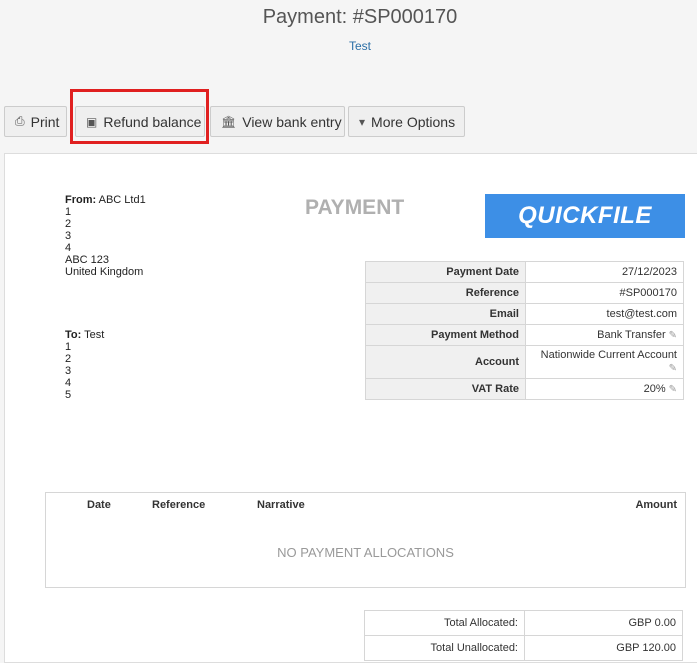  Describe the element at coordinates (604, 389) in the screenshot. I see `vat-rate-cell: 20% ✎` at that location.